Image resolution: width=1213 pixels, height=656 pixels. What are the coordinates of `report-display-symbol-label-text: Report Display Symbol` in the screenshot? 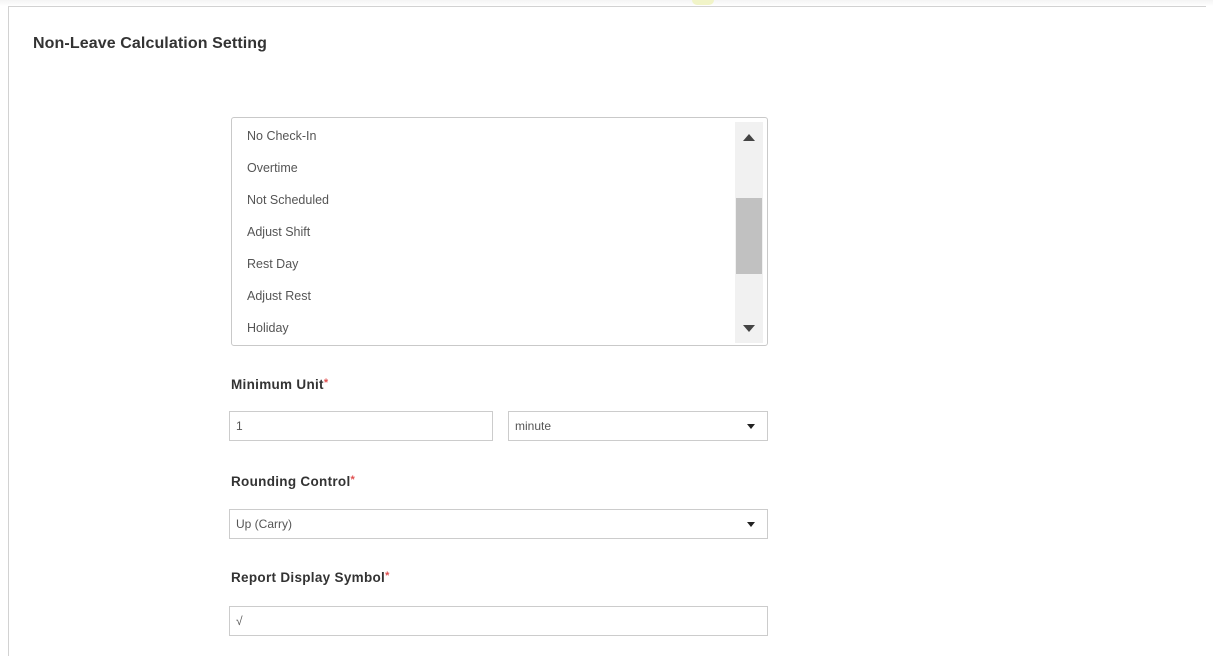 It's located at (308, 577).